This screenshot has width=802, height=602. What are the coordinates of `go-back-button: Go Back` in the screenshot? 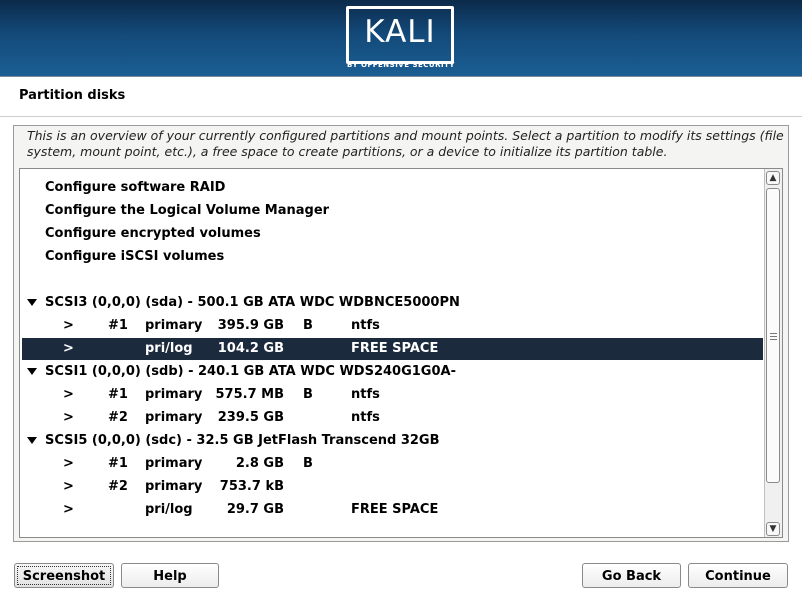 It's located at (631, 575).